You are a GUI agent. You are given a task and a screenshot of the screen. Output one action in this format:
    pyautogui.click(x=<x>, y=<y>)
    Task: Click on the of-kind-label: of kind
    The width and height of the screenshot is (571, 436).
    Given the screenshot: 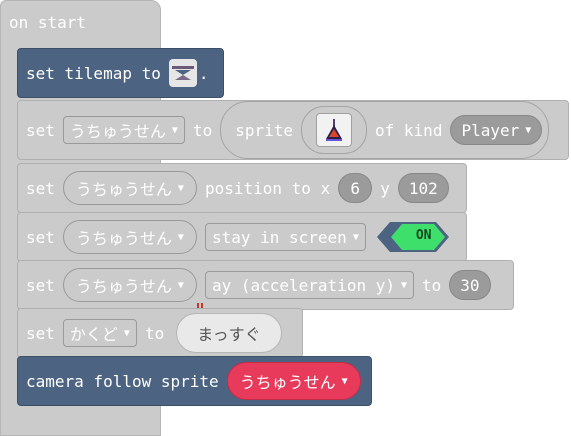 What is the action you would take?
    pyautogui.click(x=409, y=130)
    